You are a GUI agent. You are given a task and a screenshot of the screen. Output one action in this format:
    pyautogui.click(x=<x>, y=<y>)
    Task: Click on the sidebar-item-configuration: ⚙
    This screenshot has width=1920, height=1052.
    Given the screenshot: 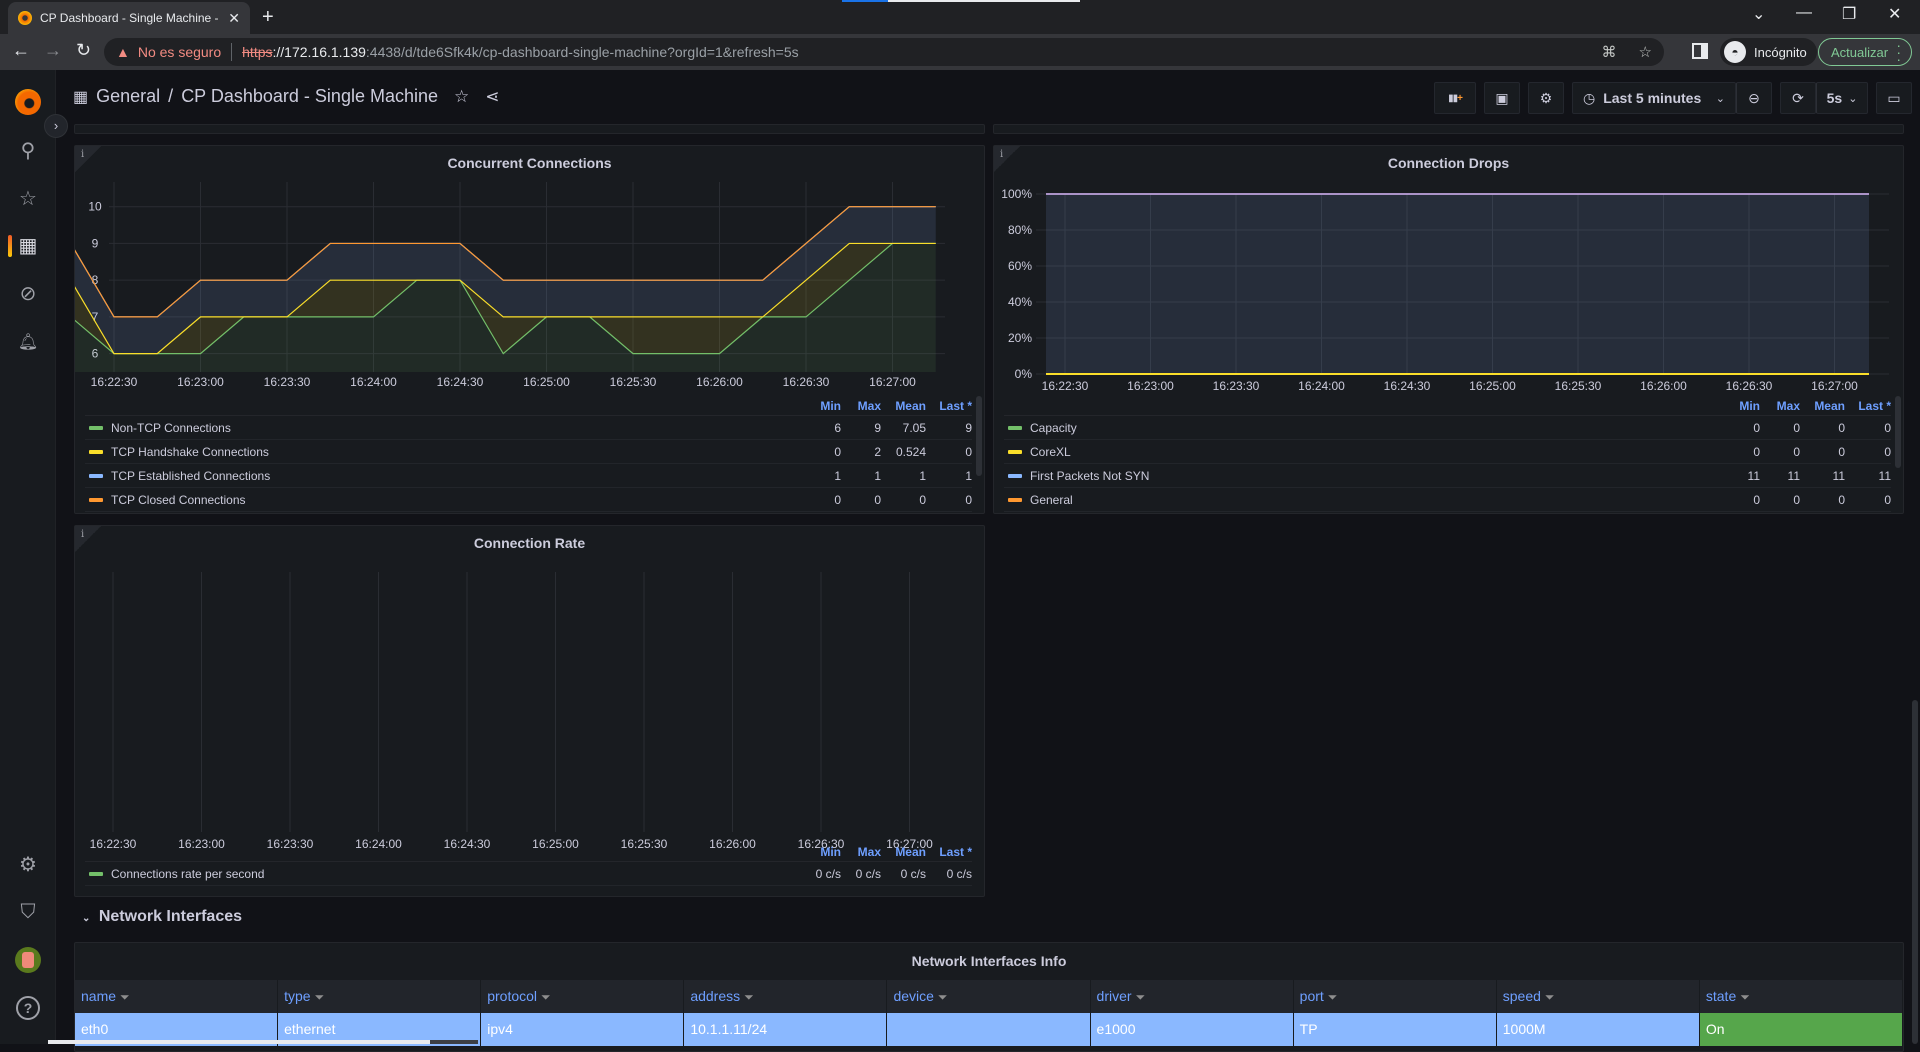 What is the action you would take?
    pyautogui.click(x=28, y=864)
    